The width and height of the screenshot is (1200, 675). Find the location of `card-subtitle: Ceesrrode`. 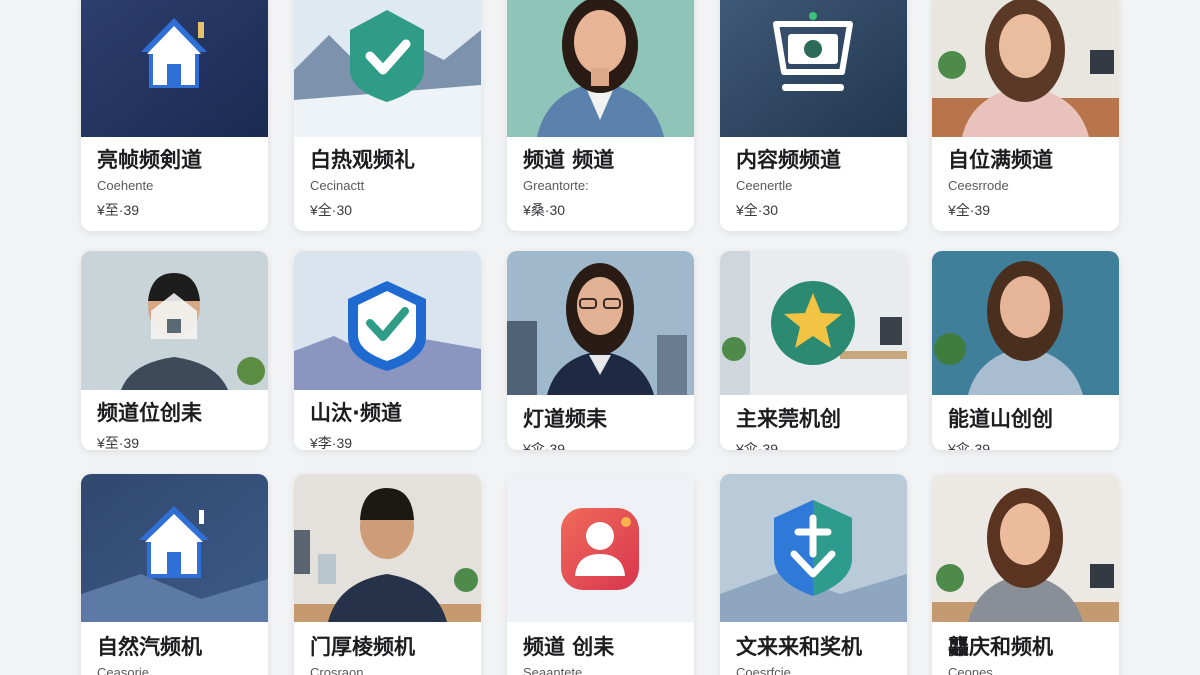

card-subtitle: Ceesrrode is located at coordinates (978, 185).